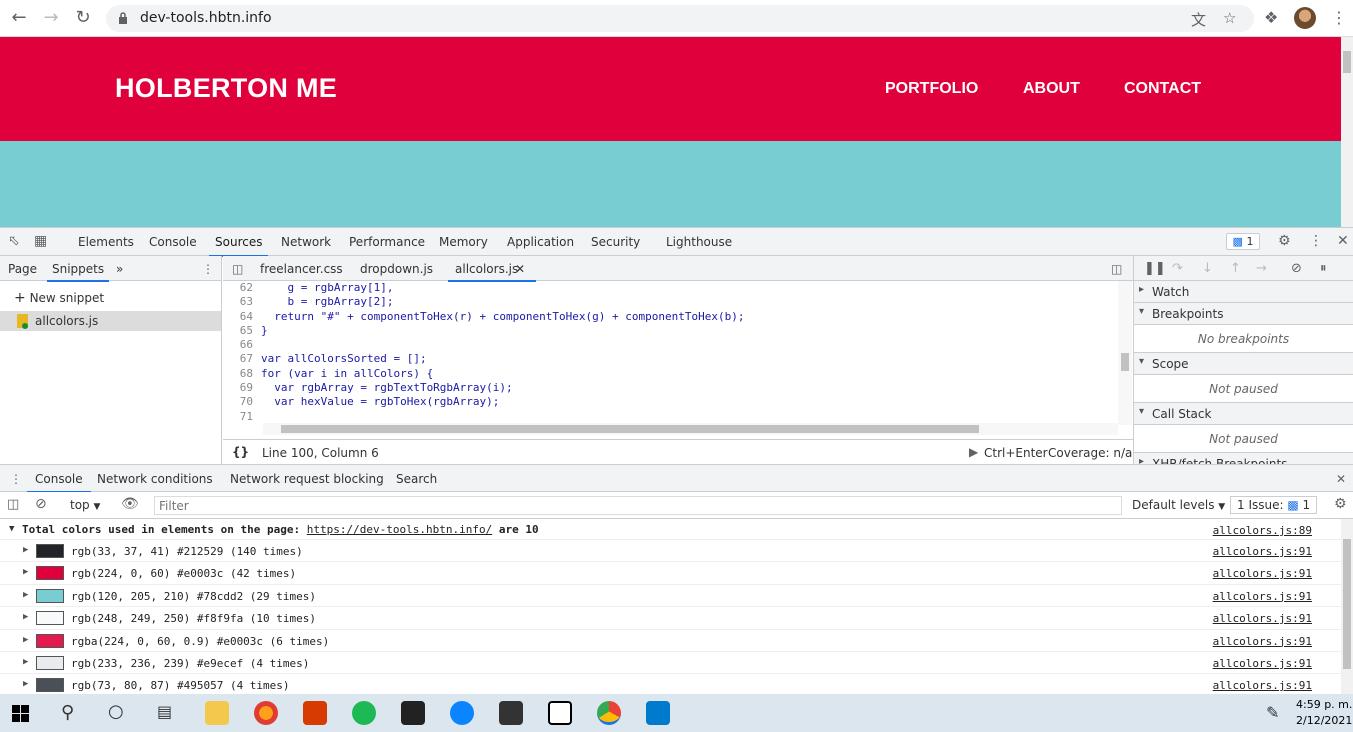 This screenshot has width=1353, height=732. What do you see at coordinates (242, 388) in the screenshot?
I see `line-number: 69` at bounding box center [242, 388].